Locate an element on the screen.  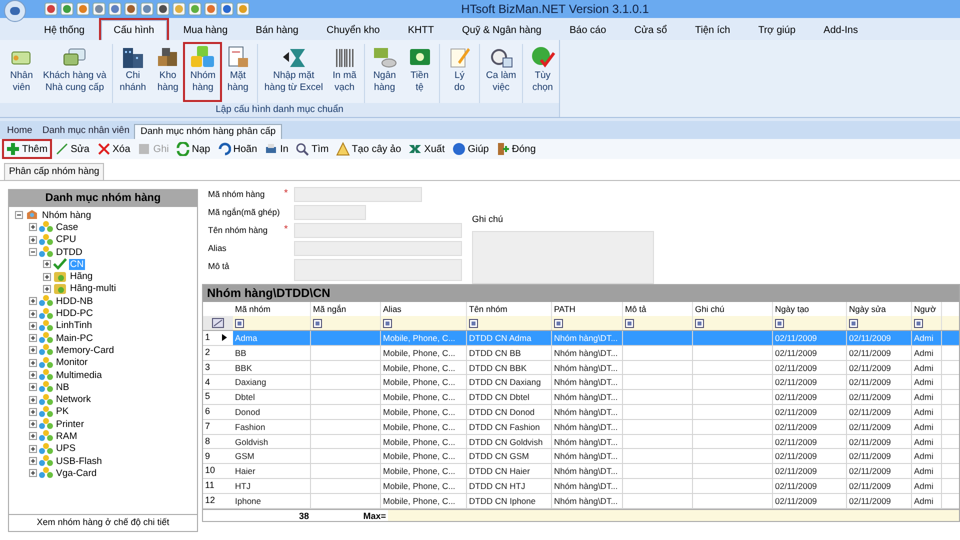
menu-tab: Trợ giúp is located at coordinates (777, 30).